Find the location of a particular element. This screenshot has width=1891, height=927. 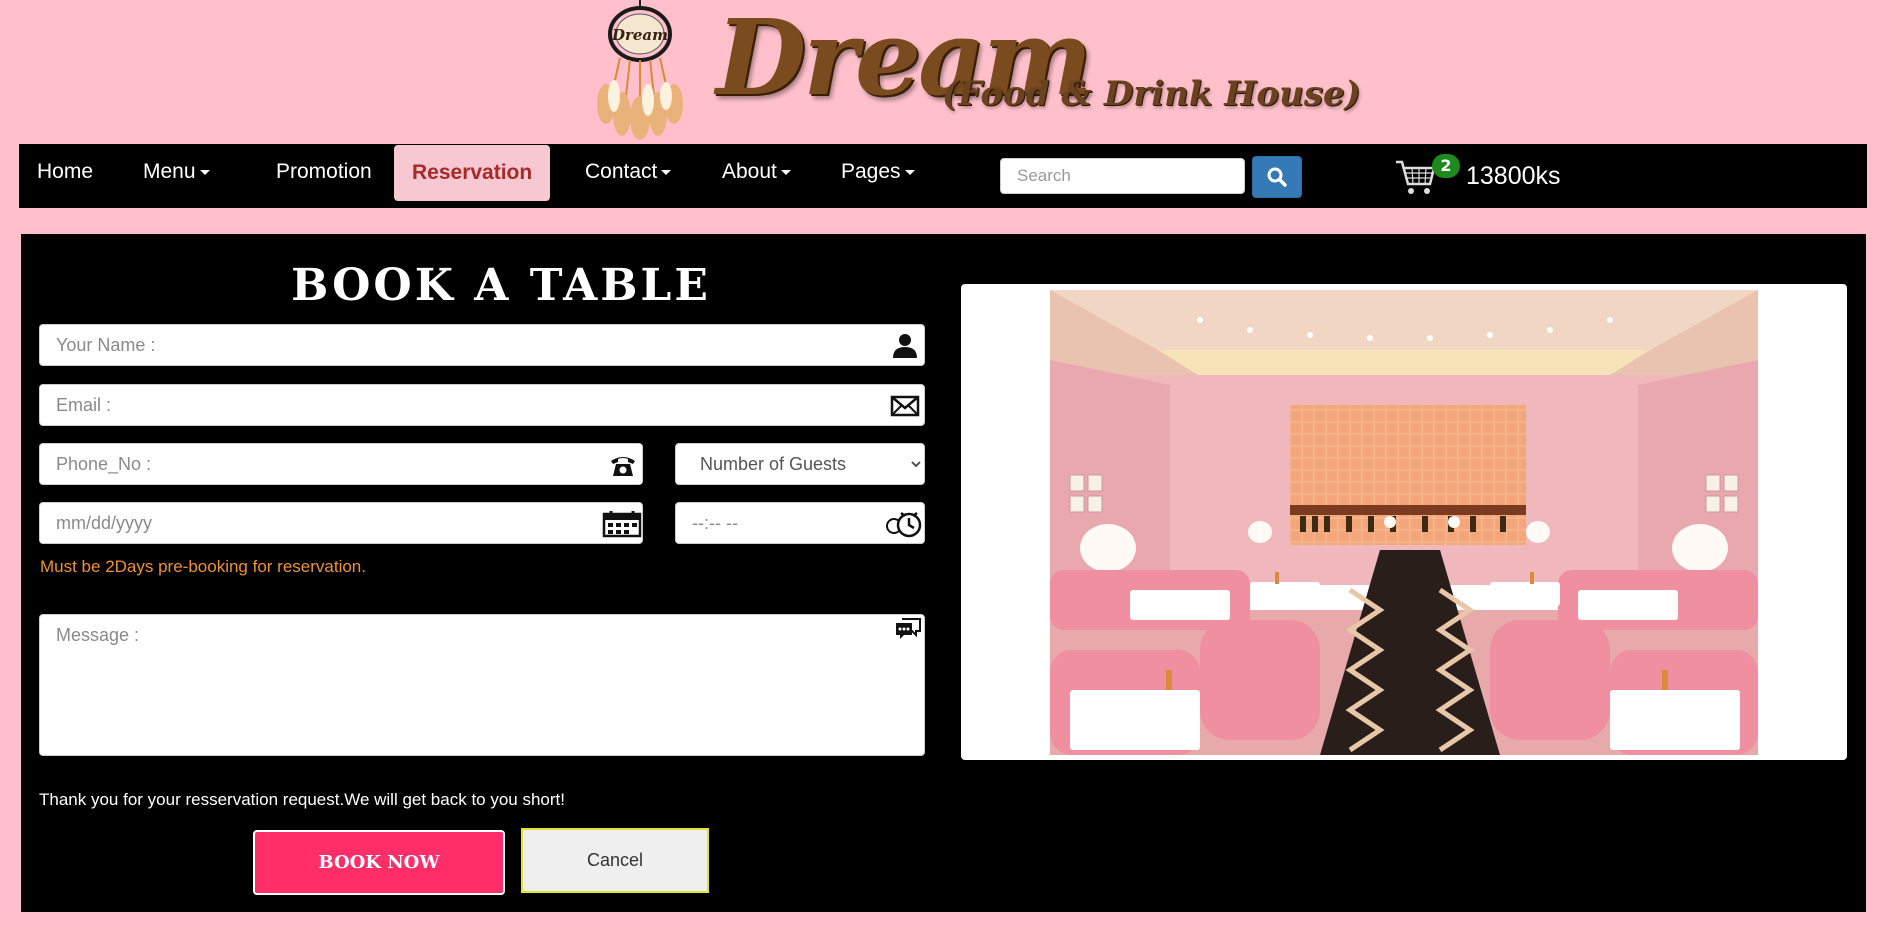

nav-pages-label: Pages is located at coordinates (871, 171).